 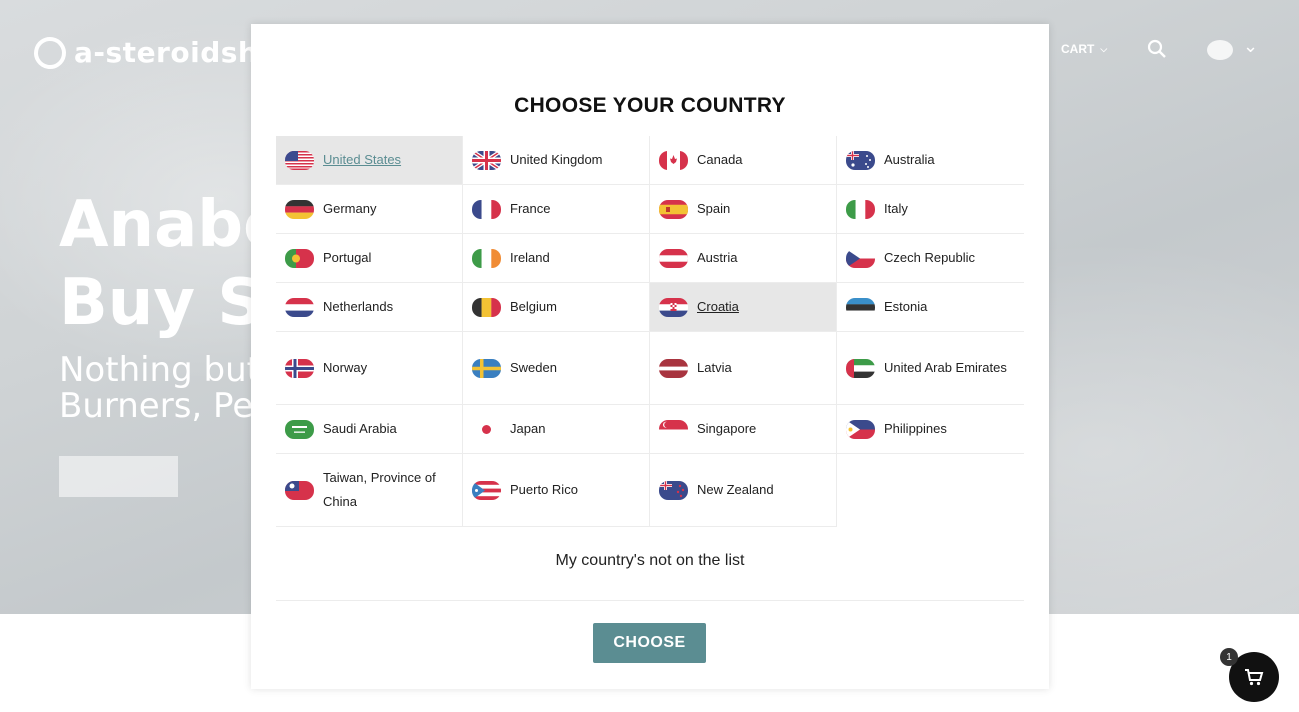 I want to click on country-option-united-kingdom: United Kingdom, so click(x=556, y=160).